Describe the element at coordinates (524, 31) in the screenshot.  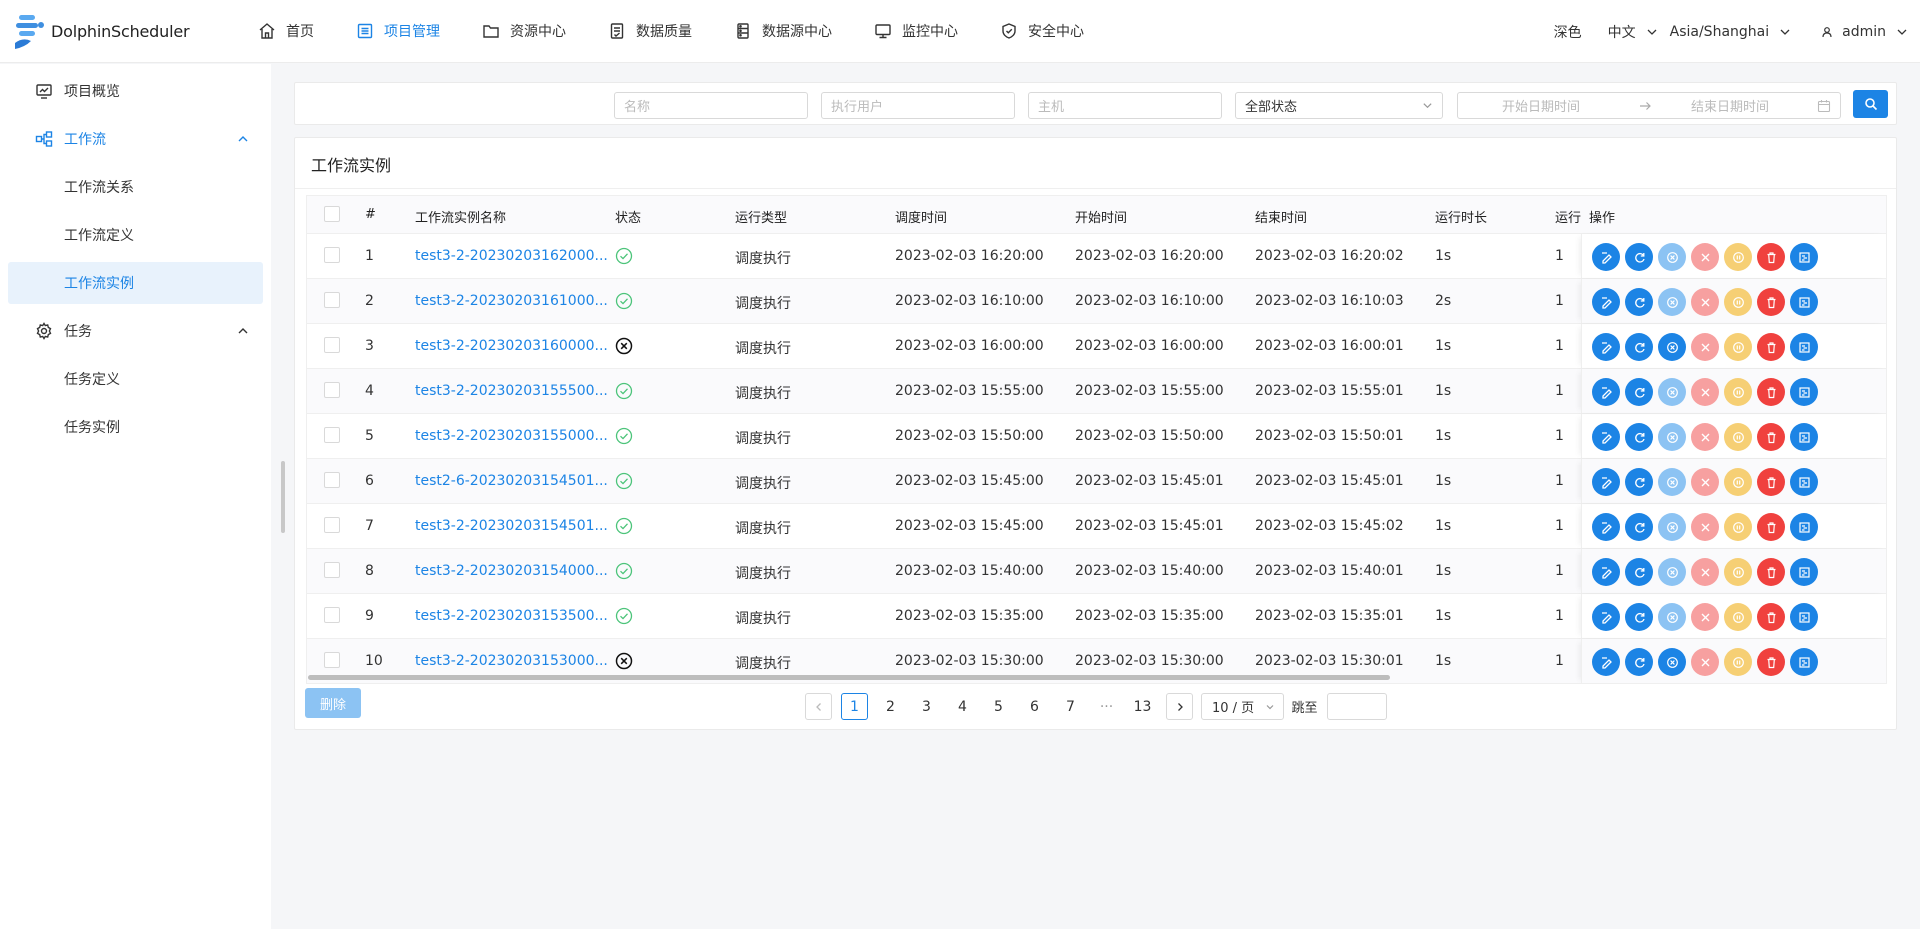
I see `nav-resource: 资源中心` at that location.